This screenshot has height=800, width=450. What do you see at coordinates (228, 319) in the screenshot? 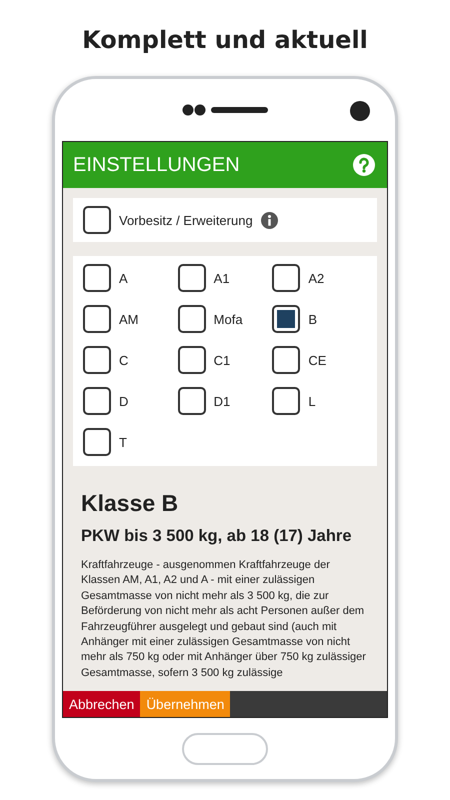
I see `checkbox-label: Mofa` at bounding box center [228, 319].